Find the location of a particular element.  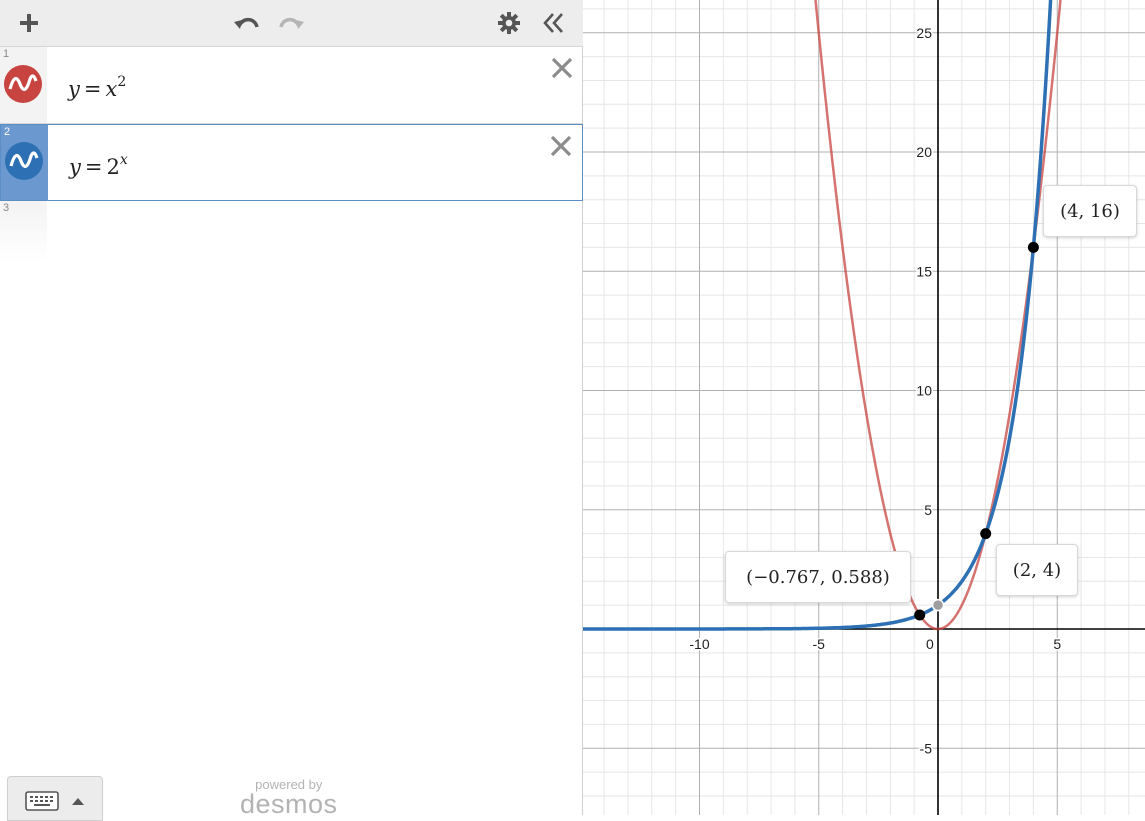

x-tick-label: 5 is located at coordinates (1057, 644).